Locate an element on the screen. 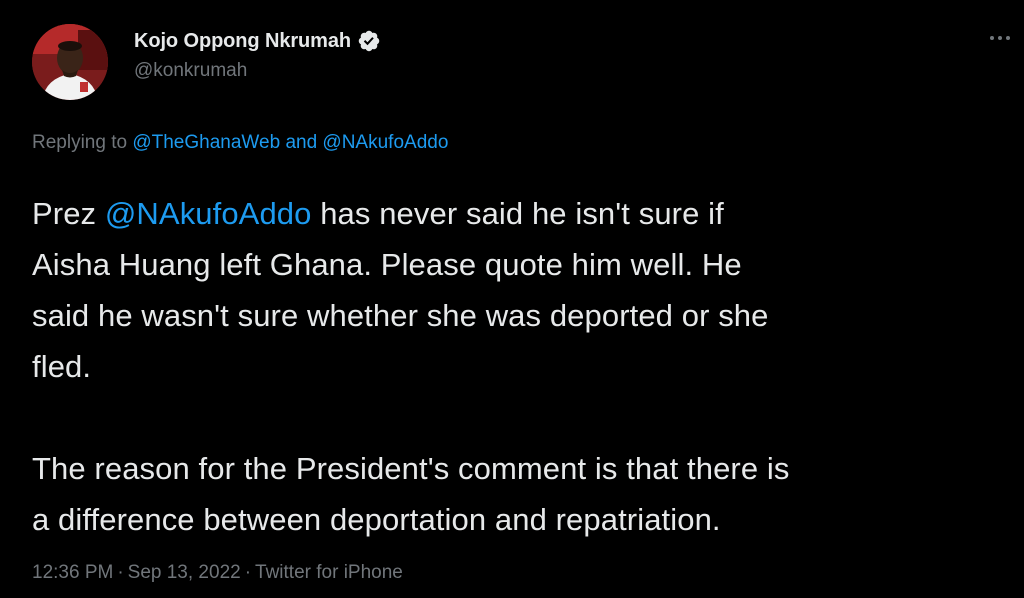 This screenshot has width=1024, height=598. author-handle: @konkrumah is located at coordinates (190, 71).